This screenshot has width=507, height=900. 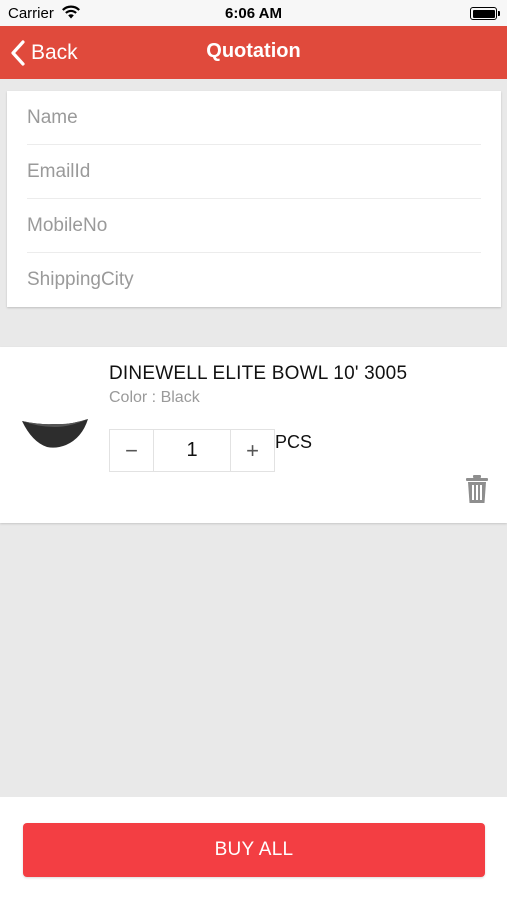 I want to click on mobile-field-row, so click(x=254, y=226).